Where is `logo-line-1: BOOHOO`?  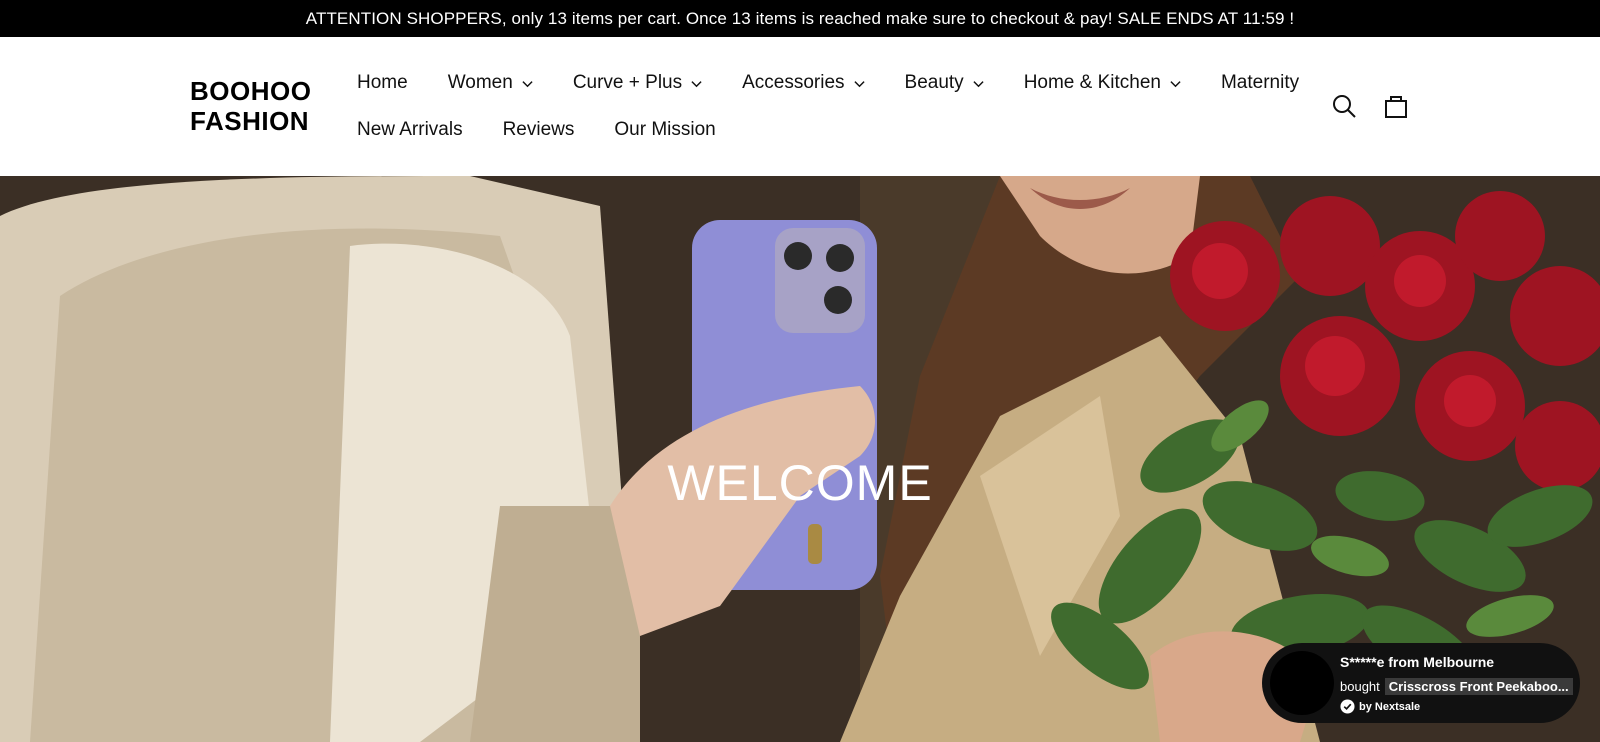
logo-line-1: BOOHOO is located at coordinates (251, 91).